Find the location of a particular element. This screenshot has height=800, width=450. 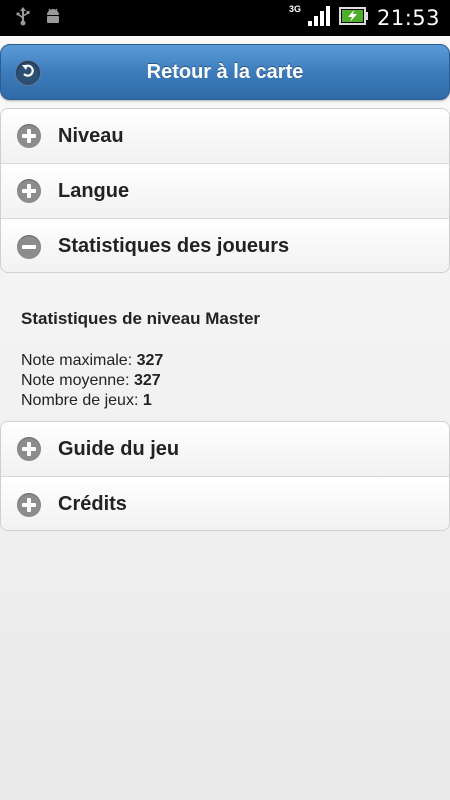

max-score-label: Note maximale: is located at coordinates (77, 360).